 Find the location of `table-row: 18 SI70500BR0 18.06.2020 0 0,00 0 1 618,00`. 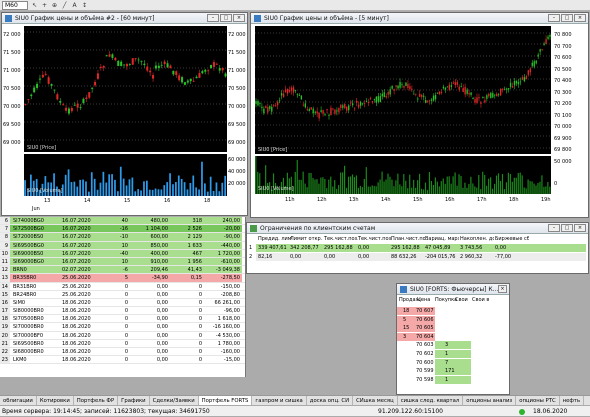

table-row: 18 SI70500BR0 18.06.2020 0 0,00 0 1 618,00 is located at coordinates (122, 319).